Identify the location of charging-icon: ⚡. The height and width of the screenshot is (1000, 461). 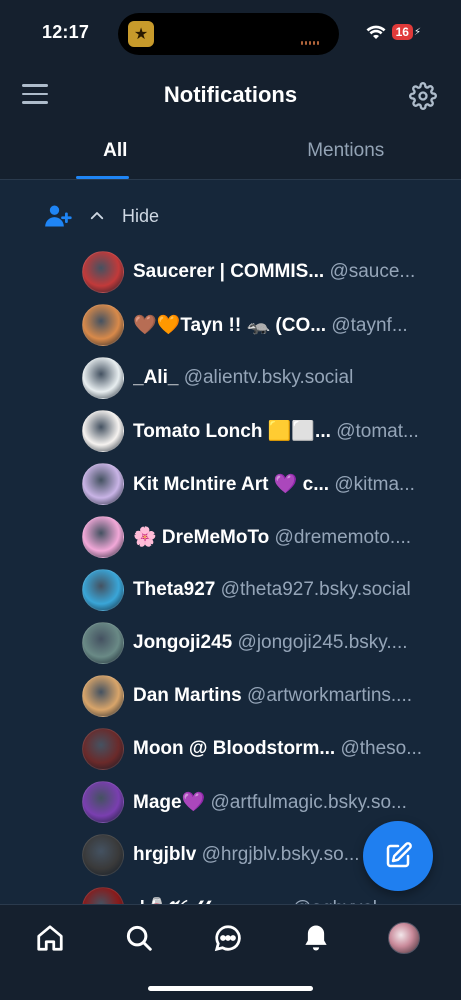
(417, 32).